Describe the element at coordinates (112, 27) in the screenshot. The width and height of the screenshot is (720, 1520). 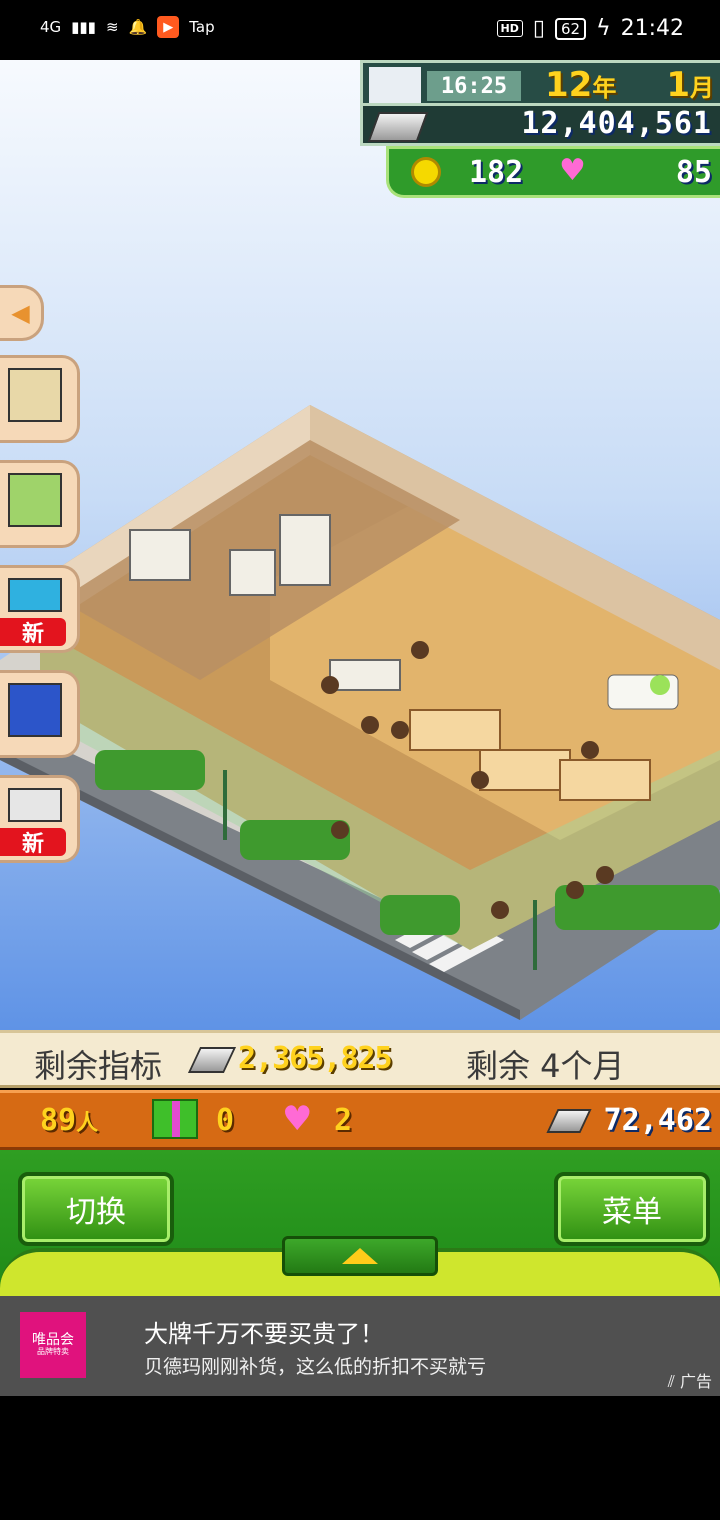
I see `wifi-icon: ≋` at that location.